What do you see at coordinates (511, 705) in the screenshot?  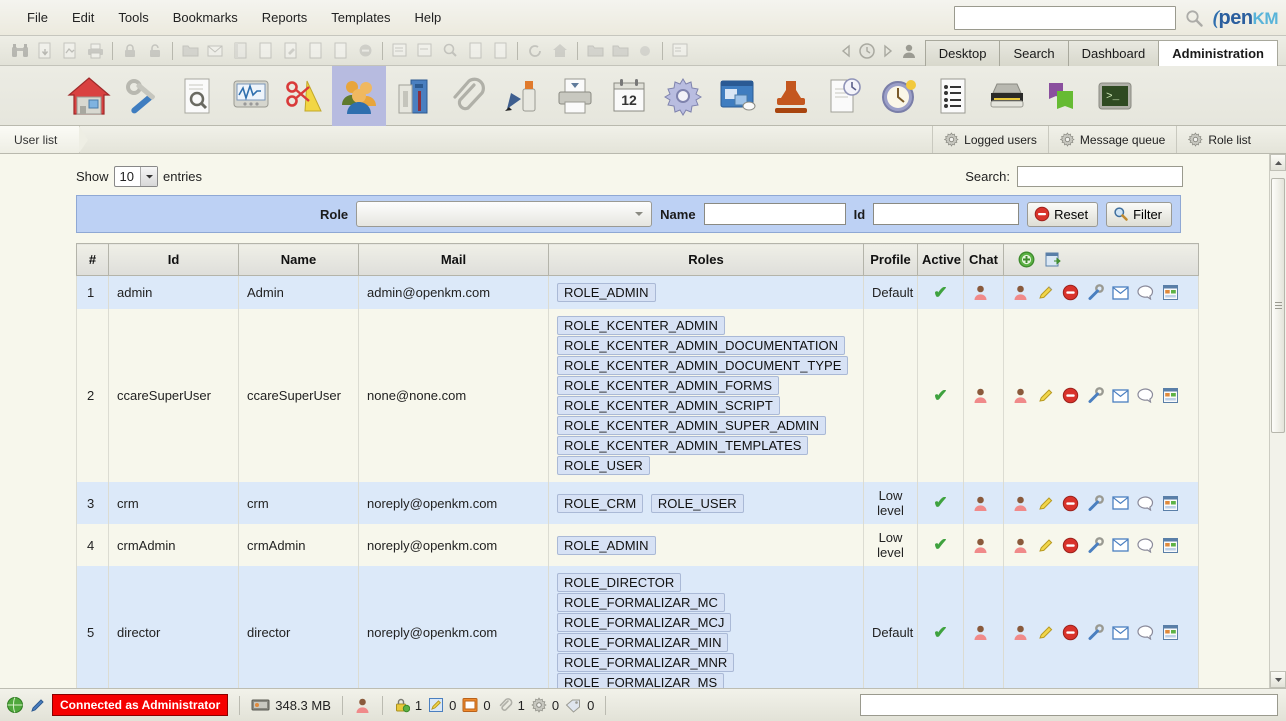 I see `attachment-counter: 1` at bounding box center [511, 705].